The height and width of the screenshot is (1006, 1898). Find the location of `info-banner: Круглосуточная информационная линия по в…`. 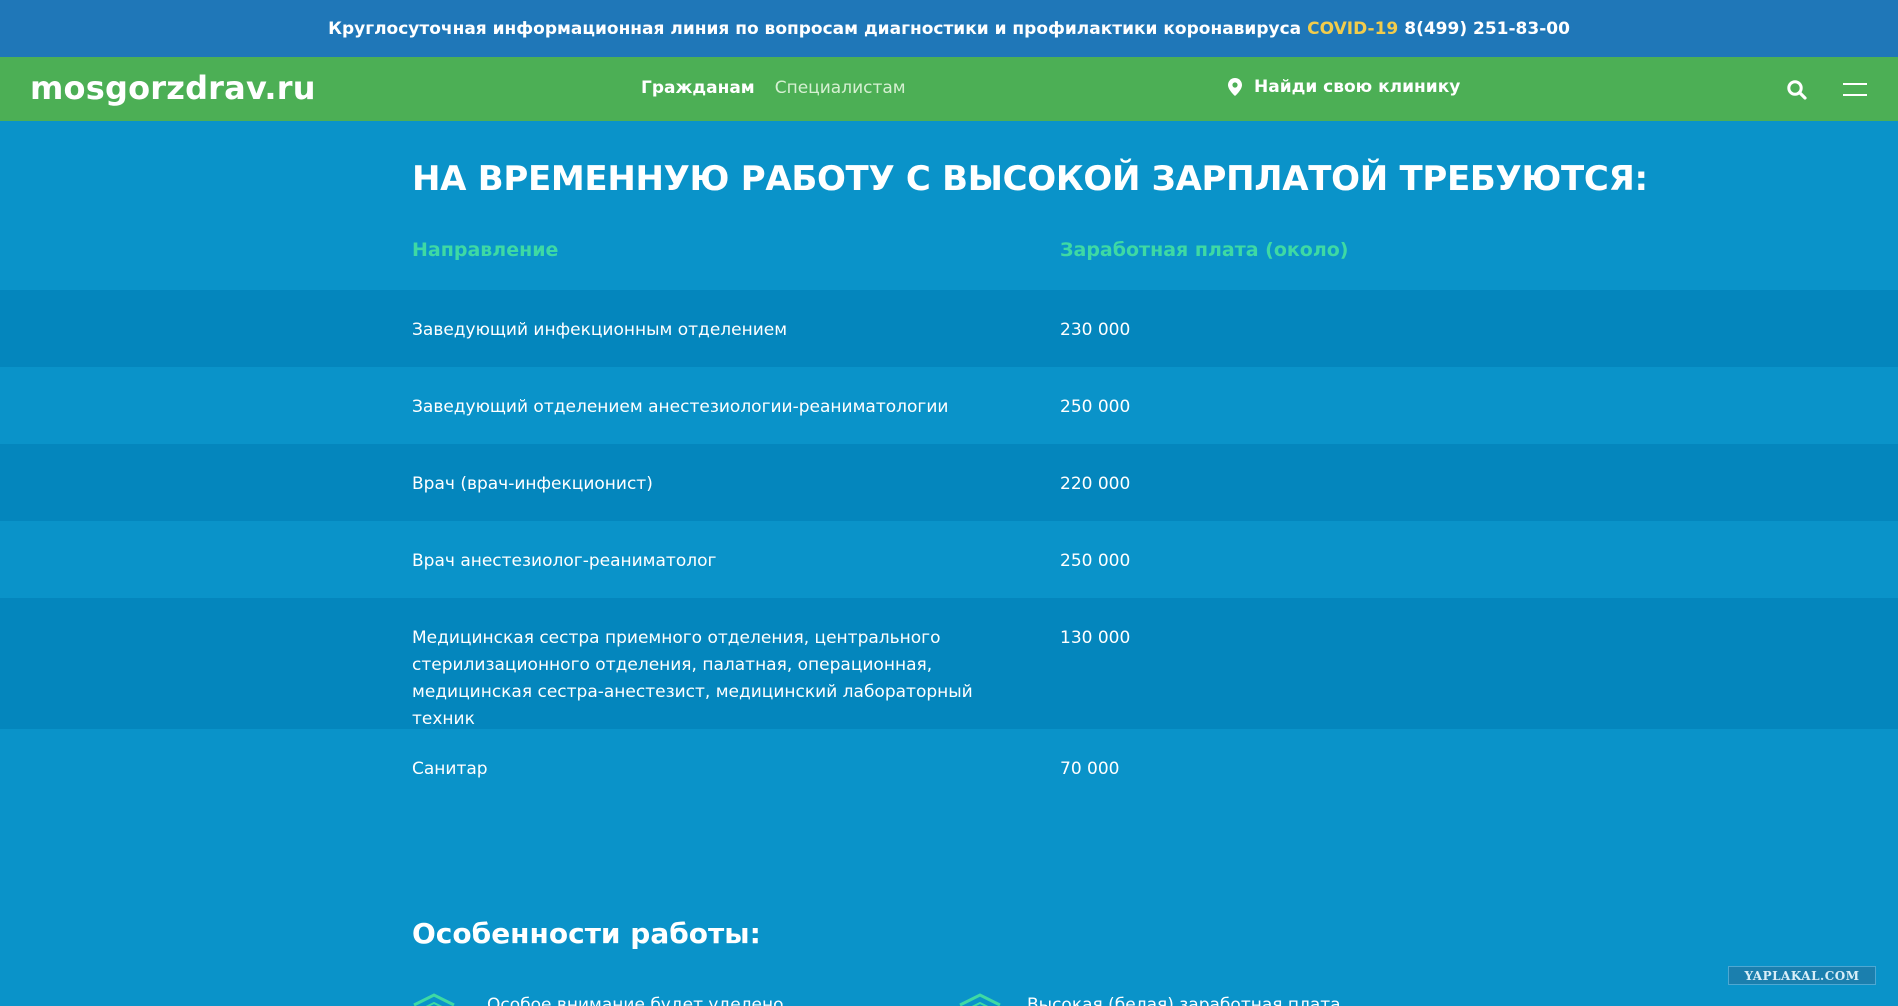

info-banner: Круглосуточная информационная линия по в… is located at coordinates (949, 28).